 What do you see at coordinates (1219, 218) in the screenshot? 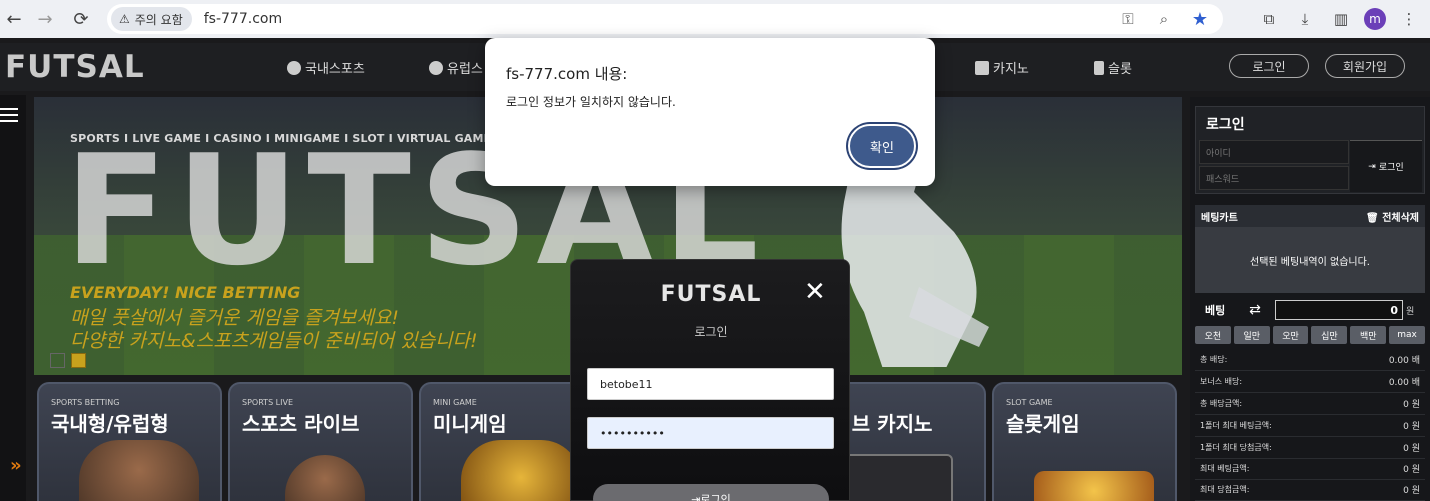
I see `bet-slip-title: 베팅카트` at bounding box center [1219, 218].